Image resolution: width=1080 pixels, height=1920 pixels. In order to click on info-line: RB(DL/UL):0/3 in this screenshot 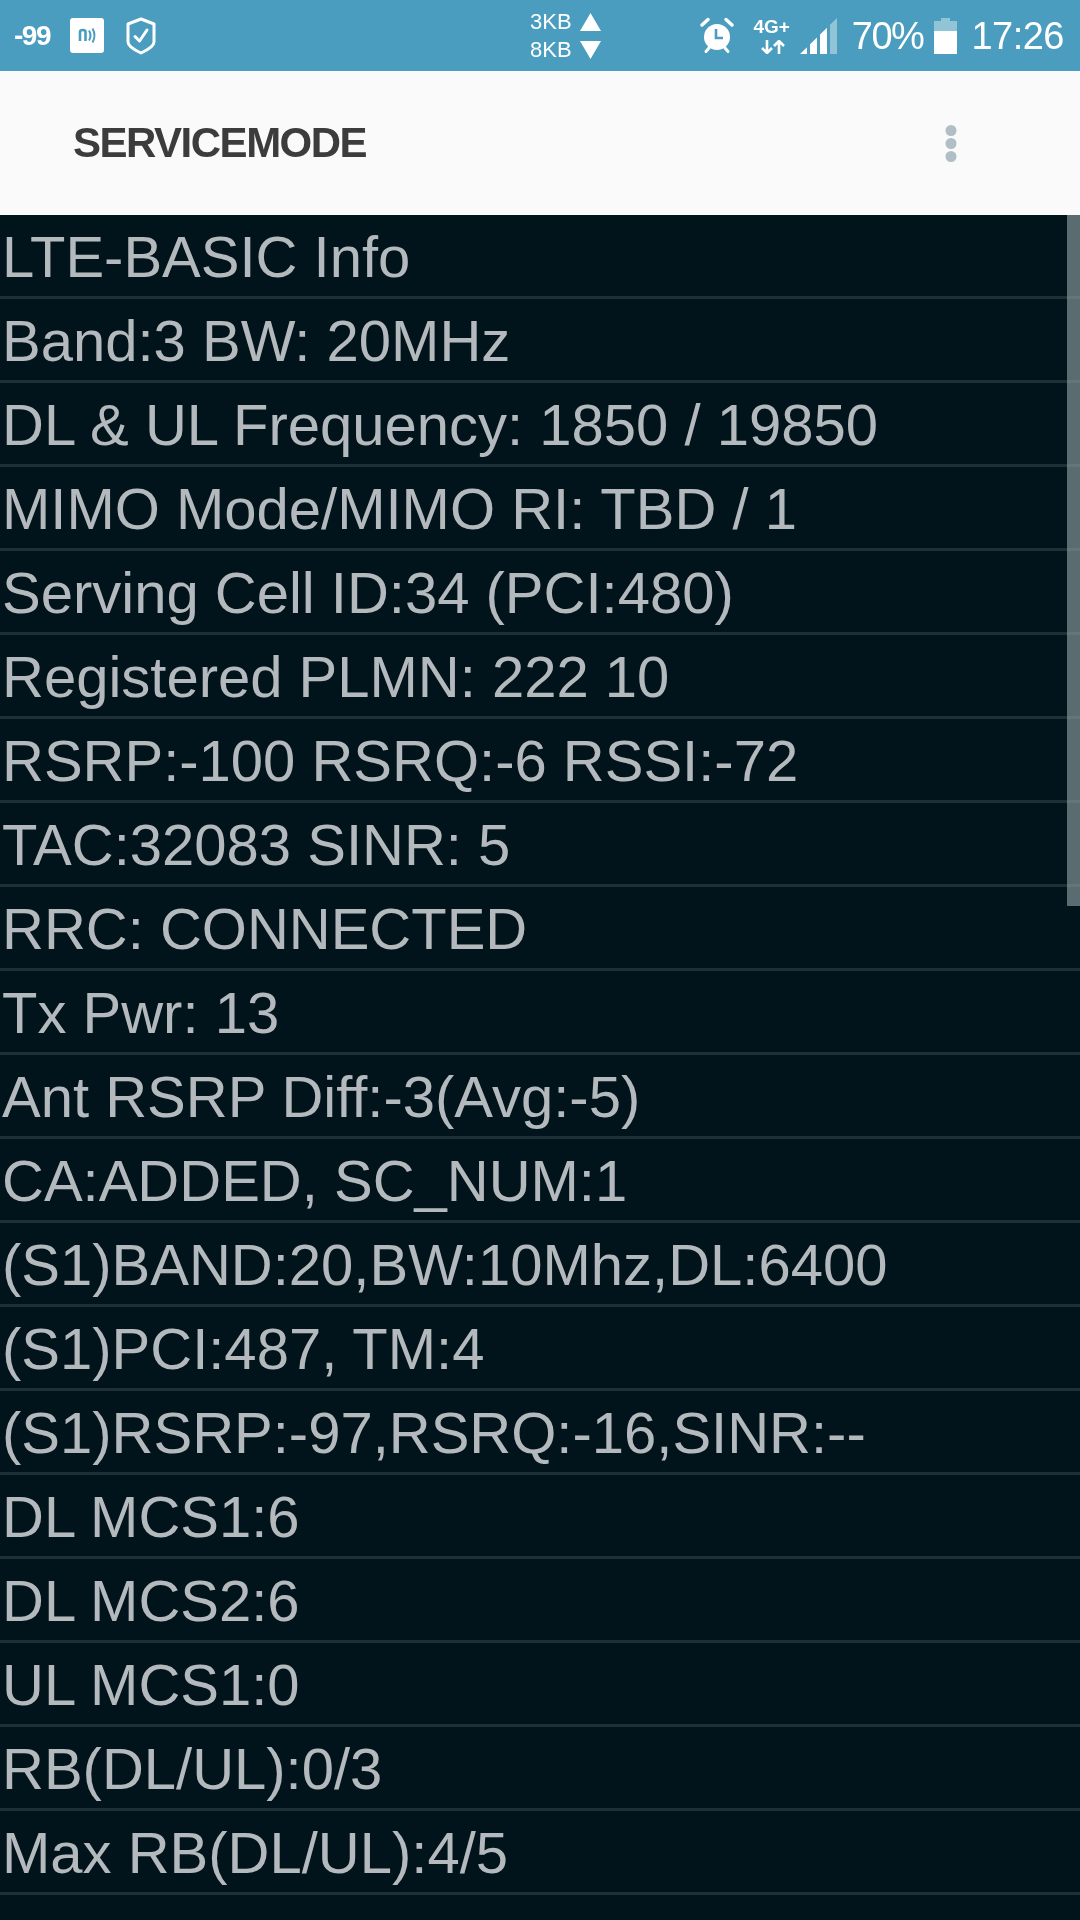, I will do `click(192, 1769)`.